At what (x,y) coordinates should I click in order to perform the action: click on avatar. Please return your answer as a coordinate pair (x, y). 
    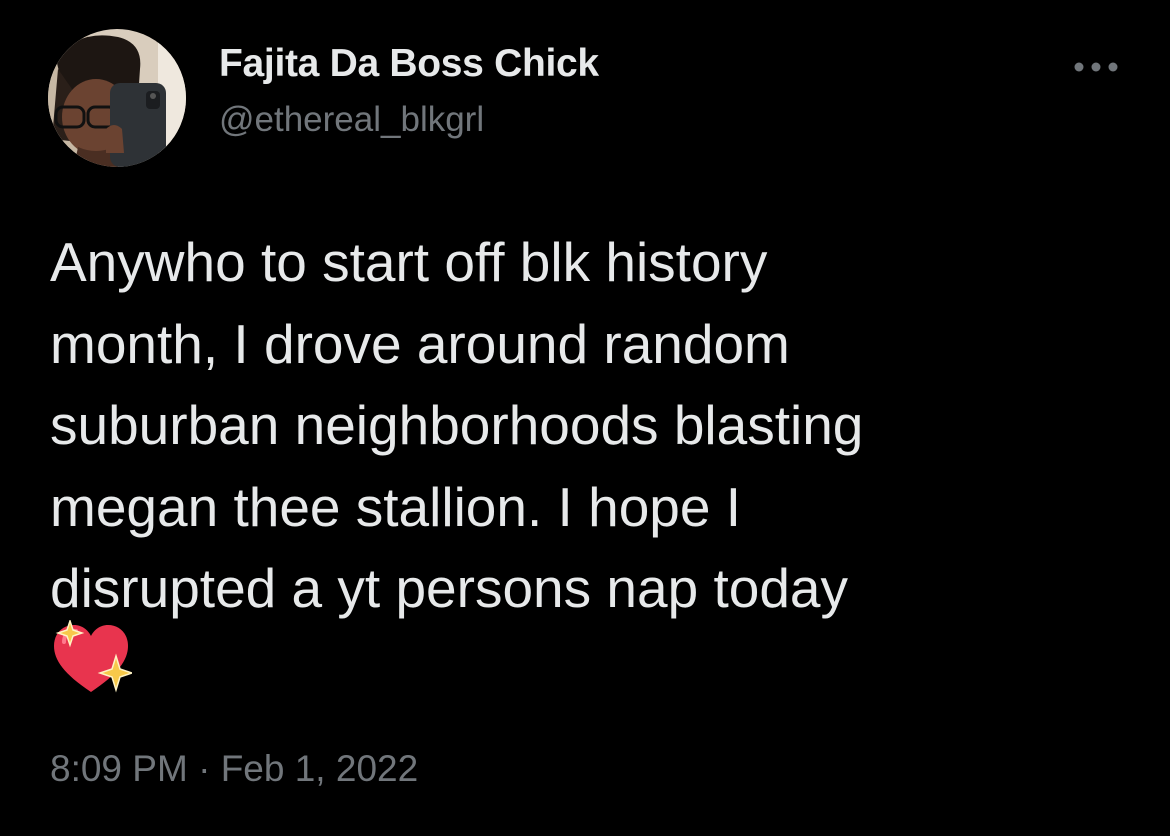
    Looking at the image, I should click on (117, 98).